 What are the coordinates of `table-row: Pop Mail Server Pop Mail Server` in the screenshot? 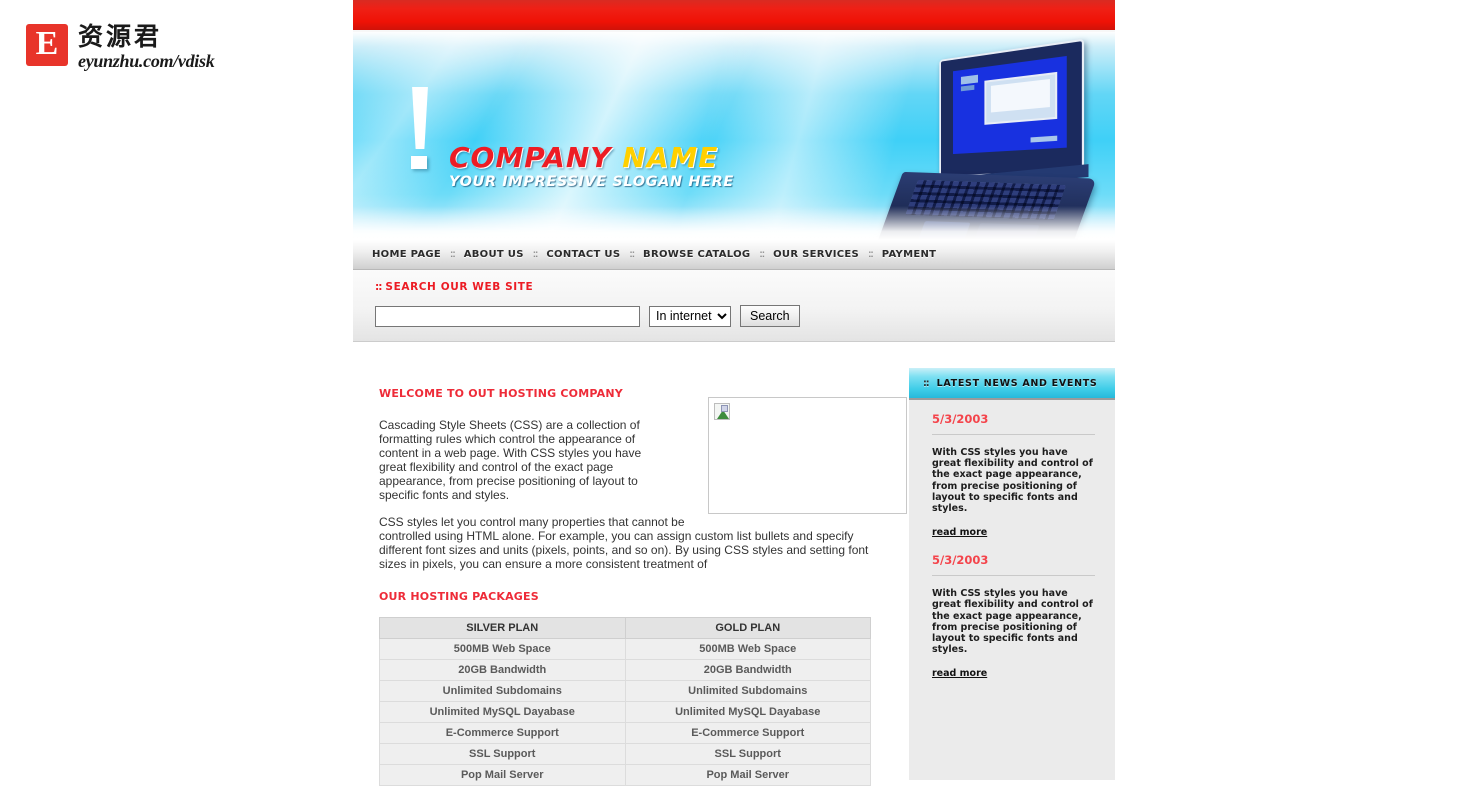 It's located at (625, 775).